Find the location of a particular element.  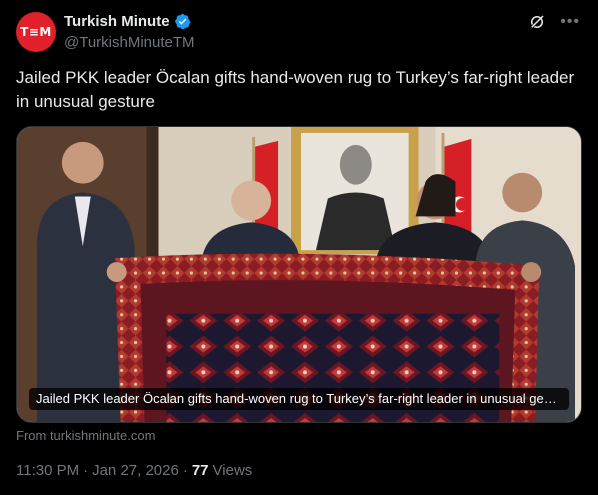

views-count: 77 is located at coordinates (200, 470).